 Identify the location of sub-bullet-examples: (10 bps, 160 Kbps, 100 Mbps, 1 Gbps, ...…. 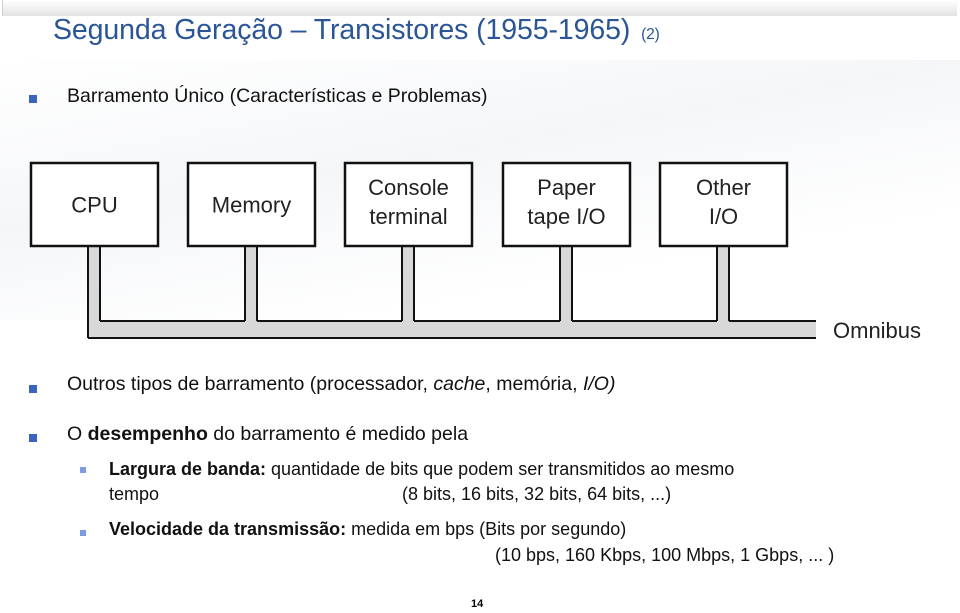
(665, 555).